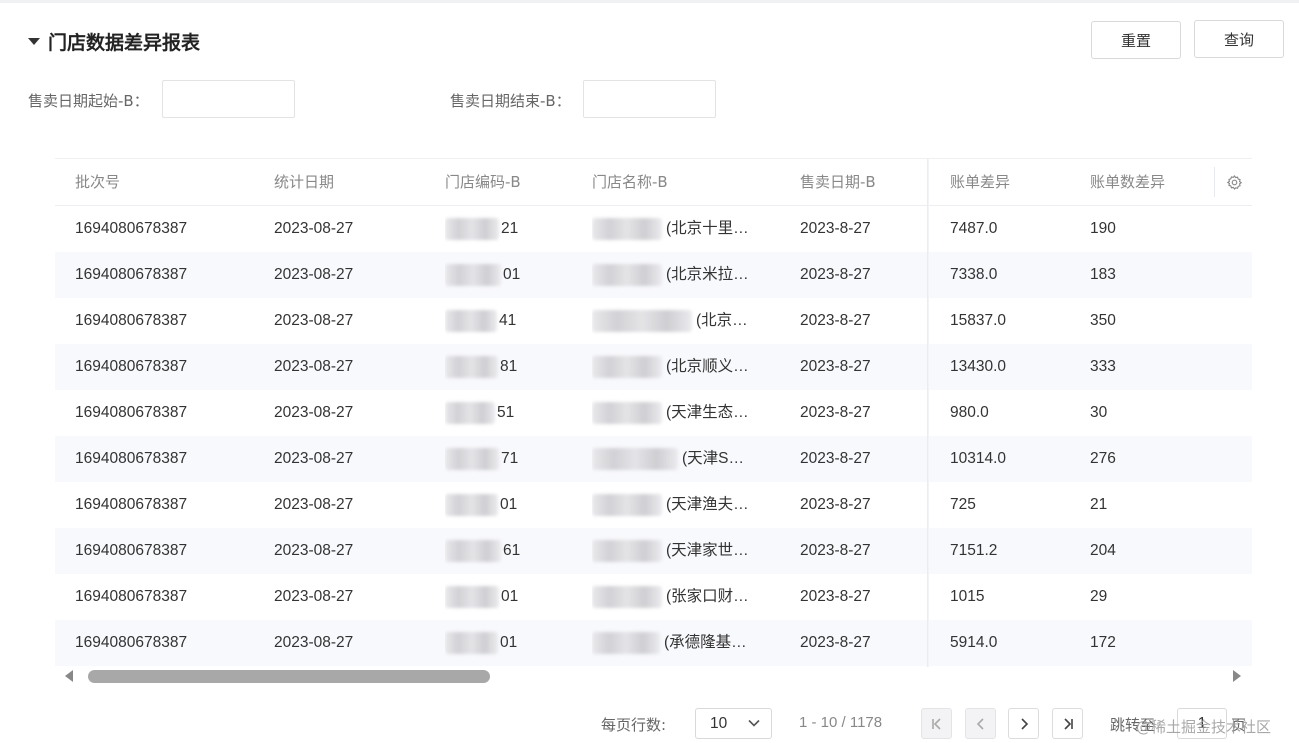 The width and height of the screenshot is (1299, 743). What do you see at coordinates (500, 229) in the screenshot?
I see `cell-store-code: 21` at bounding box center [500, 229].